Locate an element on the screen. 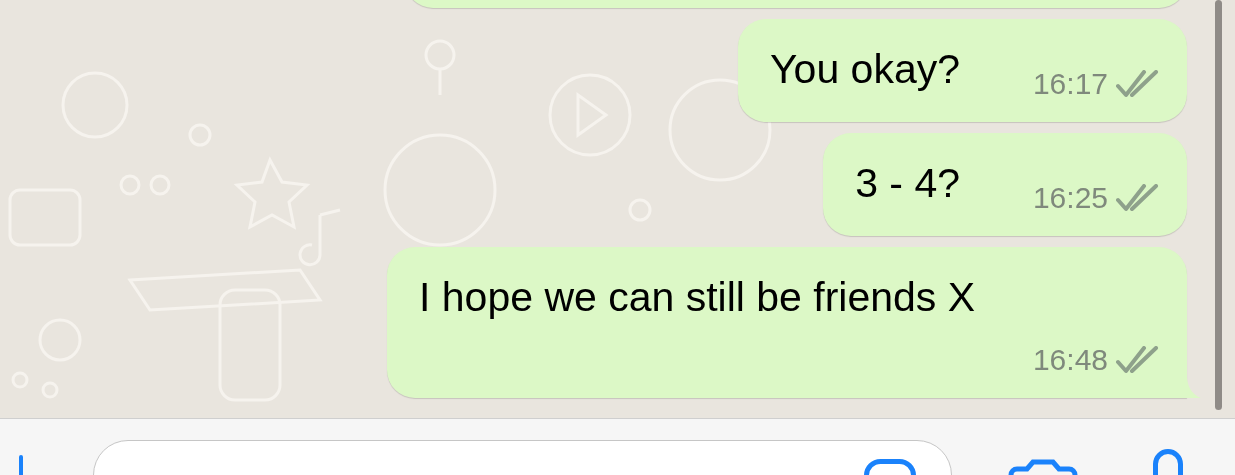 This screenshot has height=475, width=1235. scrollbar is located at coordinates (1218, 205).